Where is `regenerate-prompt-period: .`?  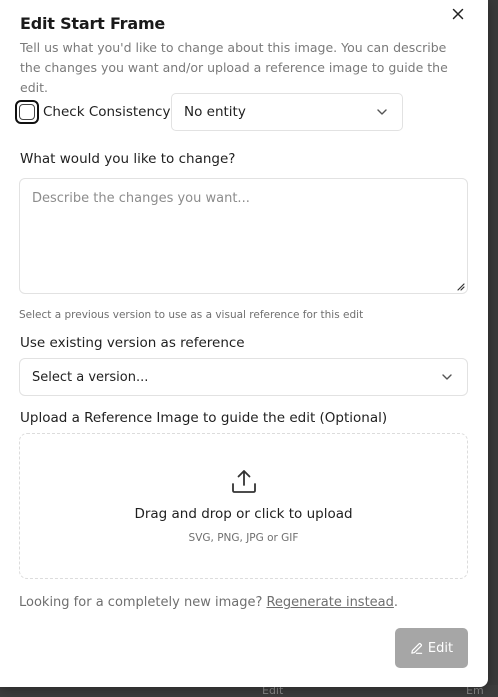 regenerate-prompt-period: . is located at coordinates (396, 602).